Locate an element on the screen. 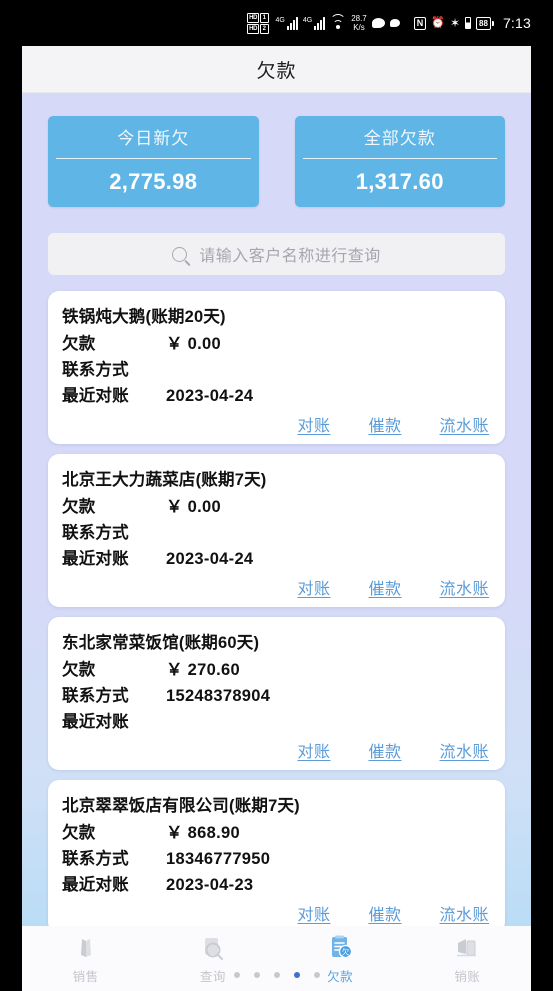  stat-label: 全部欠款 is located at coordinates (399, 138).